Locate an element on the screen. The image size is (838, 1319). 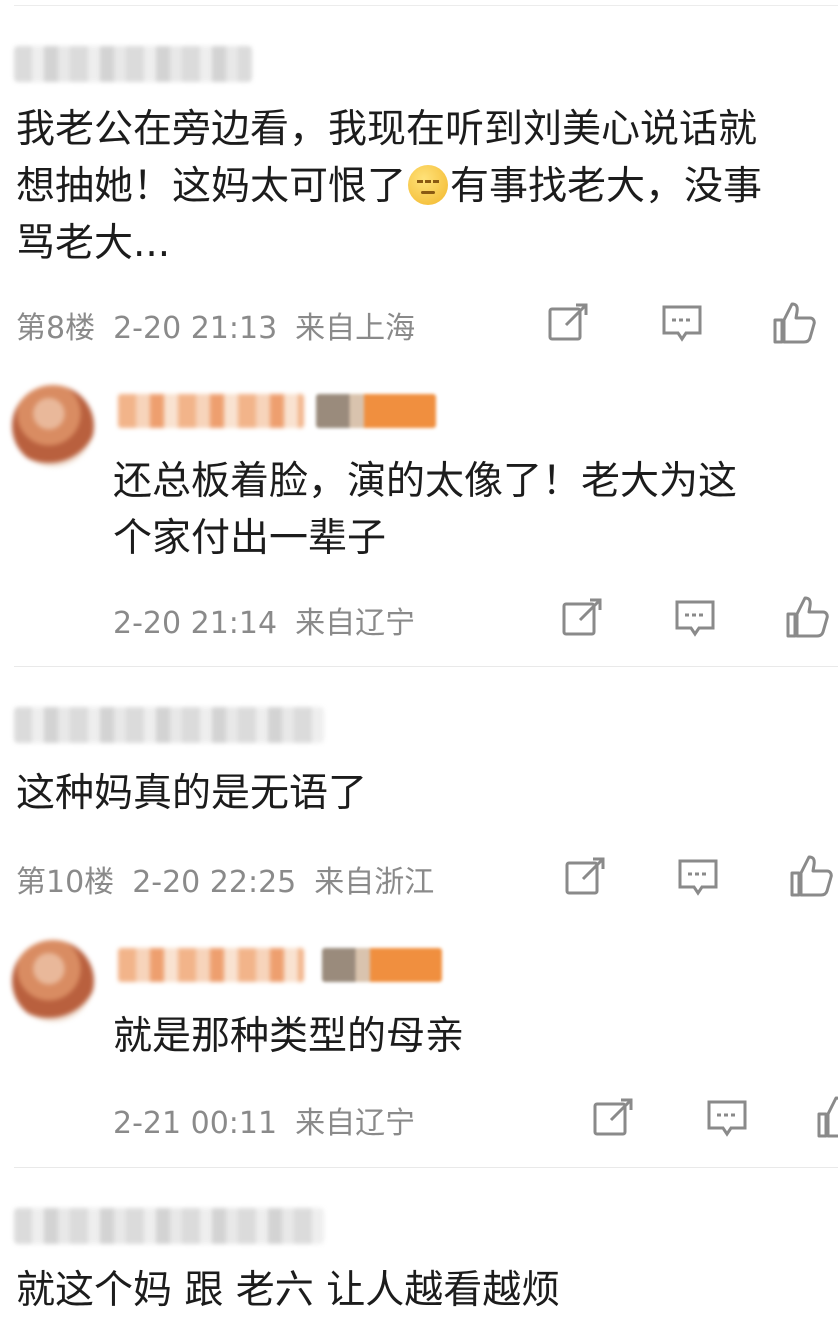
comment-text-line: 就这个妈 跟 老六 让人越看越烦 is located at coordinates (288, 1290).